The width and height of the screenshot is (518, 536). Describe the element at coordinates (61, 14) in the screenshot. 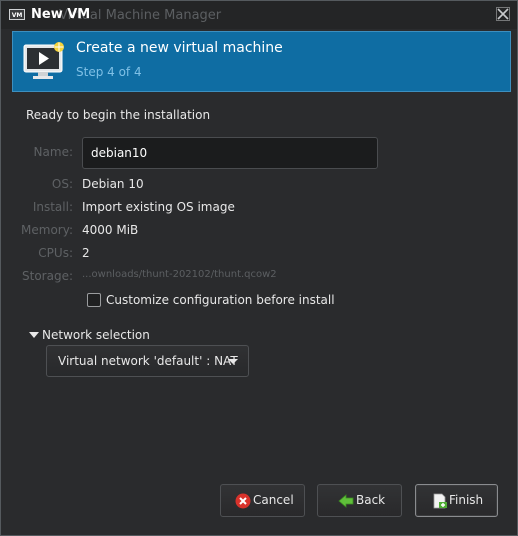

I see `window-title: New VM` at that location.